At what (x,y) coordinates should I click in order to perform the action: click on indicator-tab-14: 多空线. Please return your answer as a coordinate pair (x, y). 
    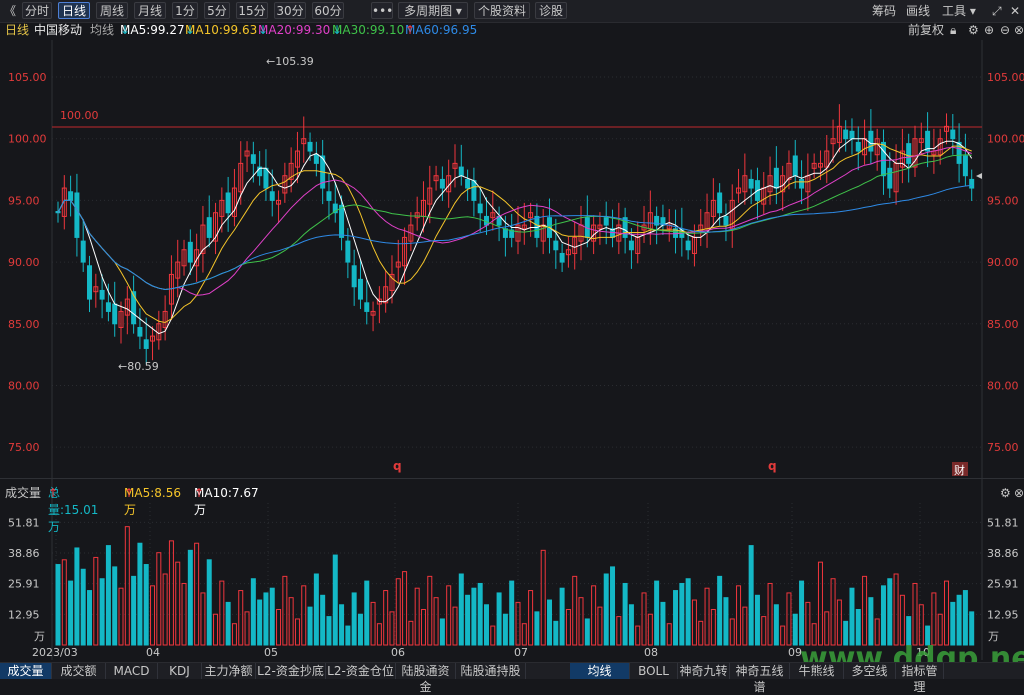
    Looking at the image, I should click on (870, 671).